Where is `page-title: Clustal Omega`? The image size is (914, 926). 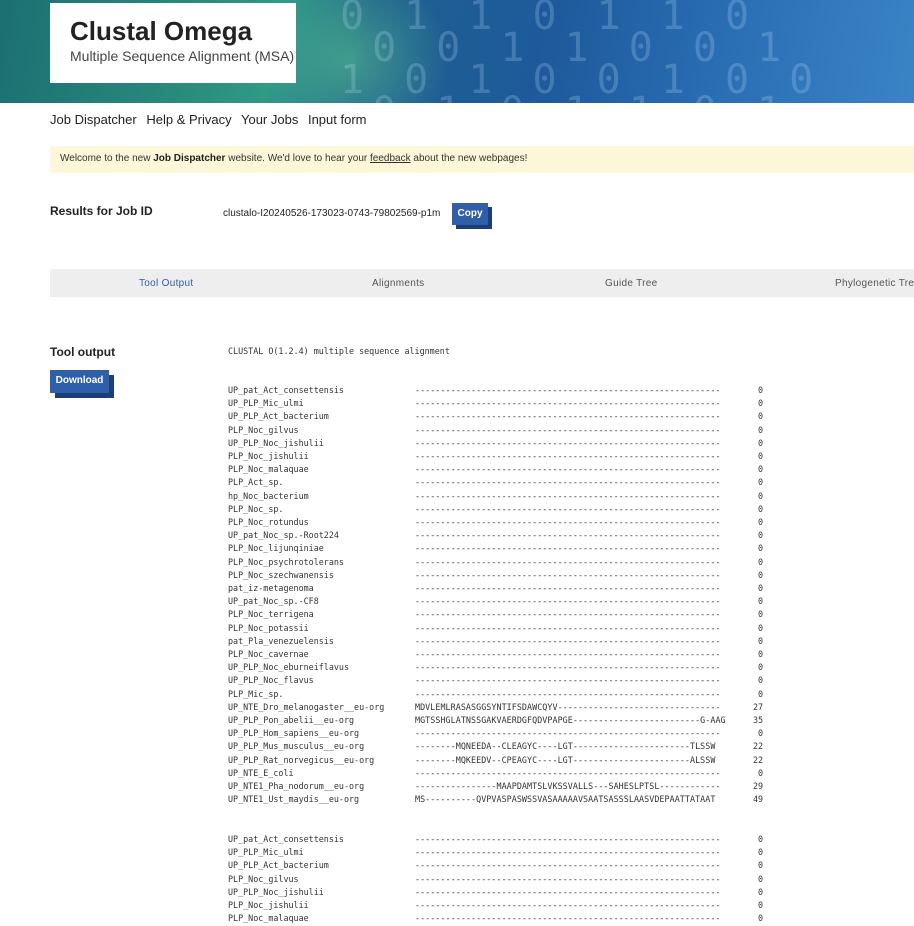 page-title: Clustal Omega is located at coordinates (161, 31).